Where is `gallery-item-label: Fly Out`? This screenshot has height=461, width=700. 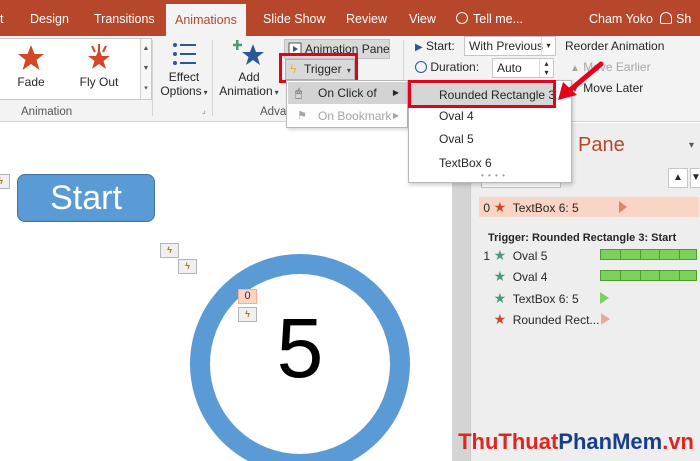
gallery-item-label: Fly Out is located at coordinates (99, 82).